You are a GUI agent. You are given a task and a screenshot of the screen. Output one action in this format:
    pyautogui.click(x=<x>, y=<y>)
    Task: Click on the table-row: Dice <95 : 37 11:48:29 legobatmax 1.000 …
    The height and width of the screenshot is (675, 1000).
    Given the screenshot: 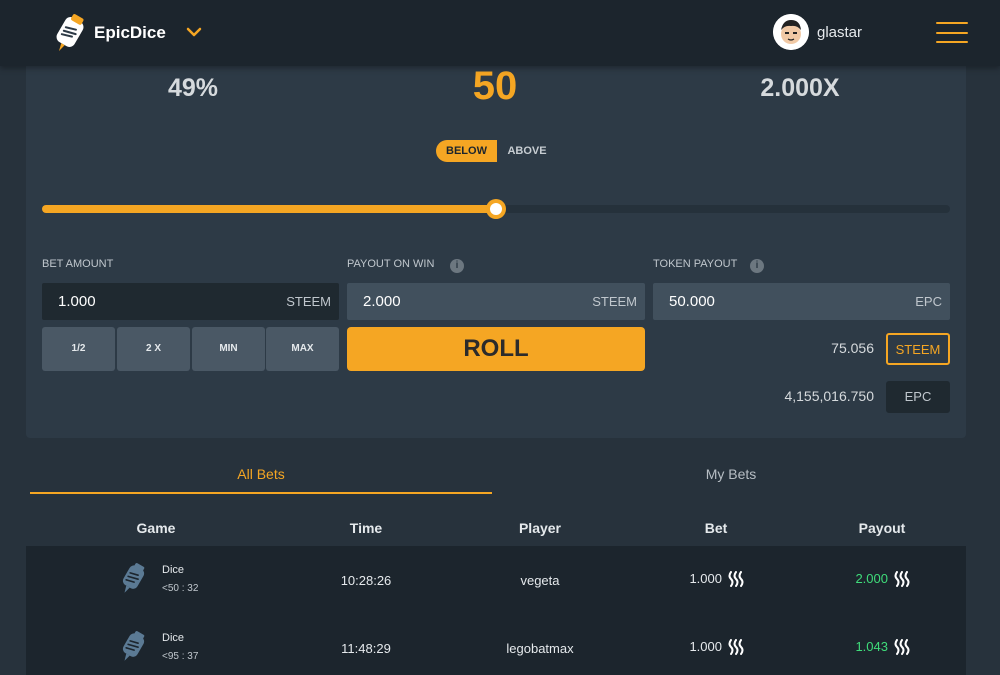 What is the action you would take?
    pyautogui.click(x=496, y=644)
    